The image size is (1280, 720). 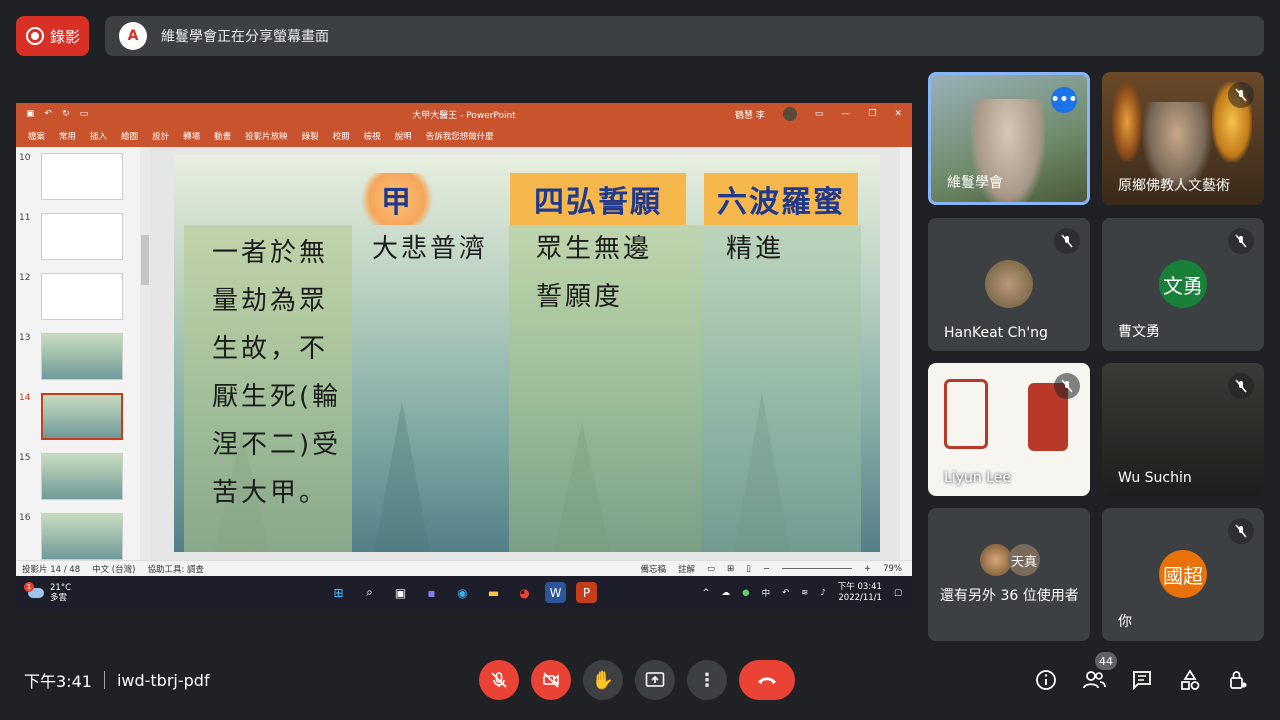 What do you see at coordinates (67, 136) in the screenshot?
I see `ribbon-tab: 常用` at bounding box center [67, 136].